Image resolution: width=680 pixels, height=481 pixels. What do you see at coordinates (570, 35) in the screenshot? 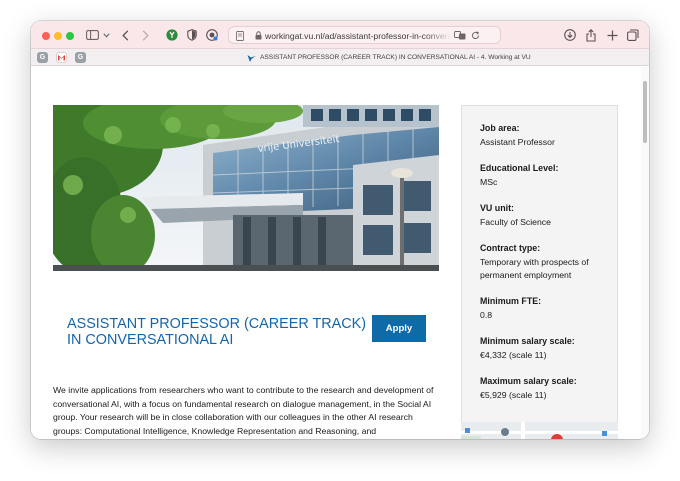
I see `download-icon` at bounding box center [570, 35].